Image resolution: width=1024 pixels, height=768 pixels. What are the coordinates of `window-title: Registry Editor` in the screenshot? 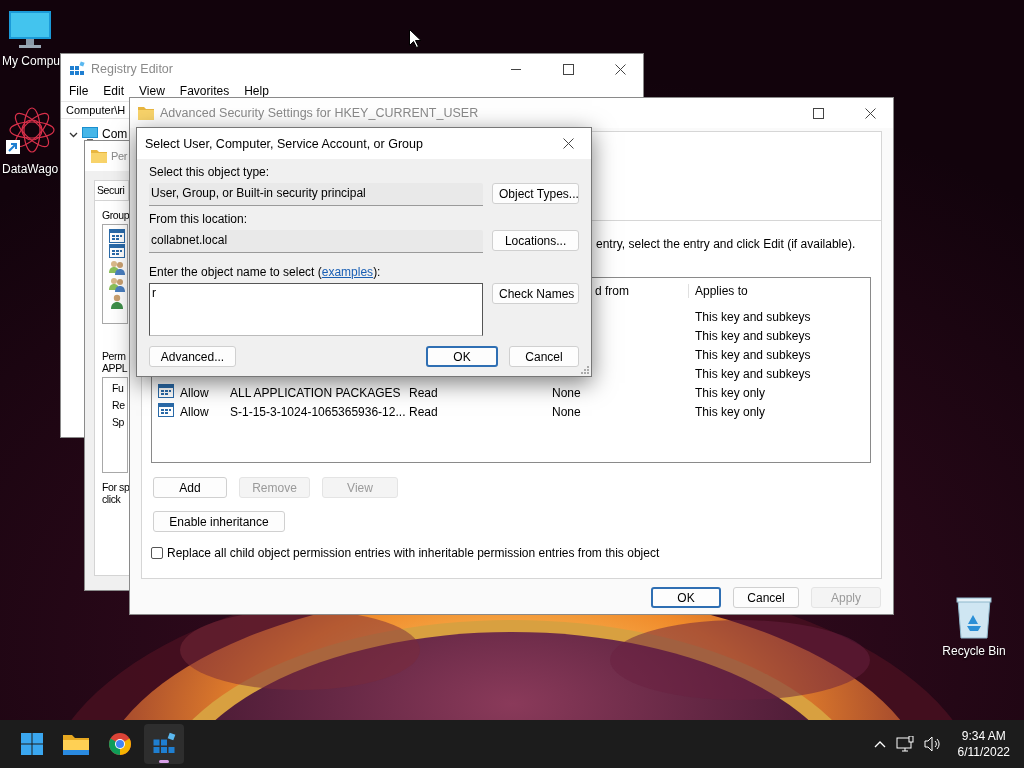 It's located at (132, 69).